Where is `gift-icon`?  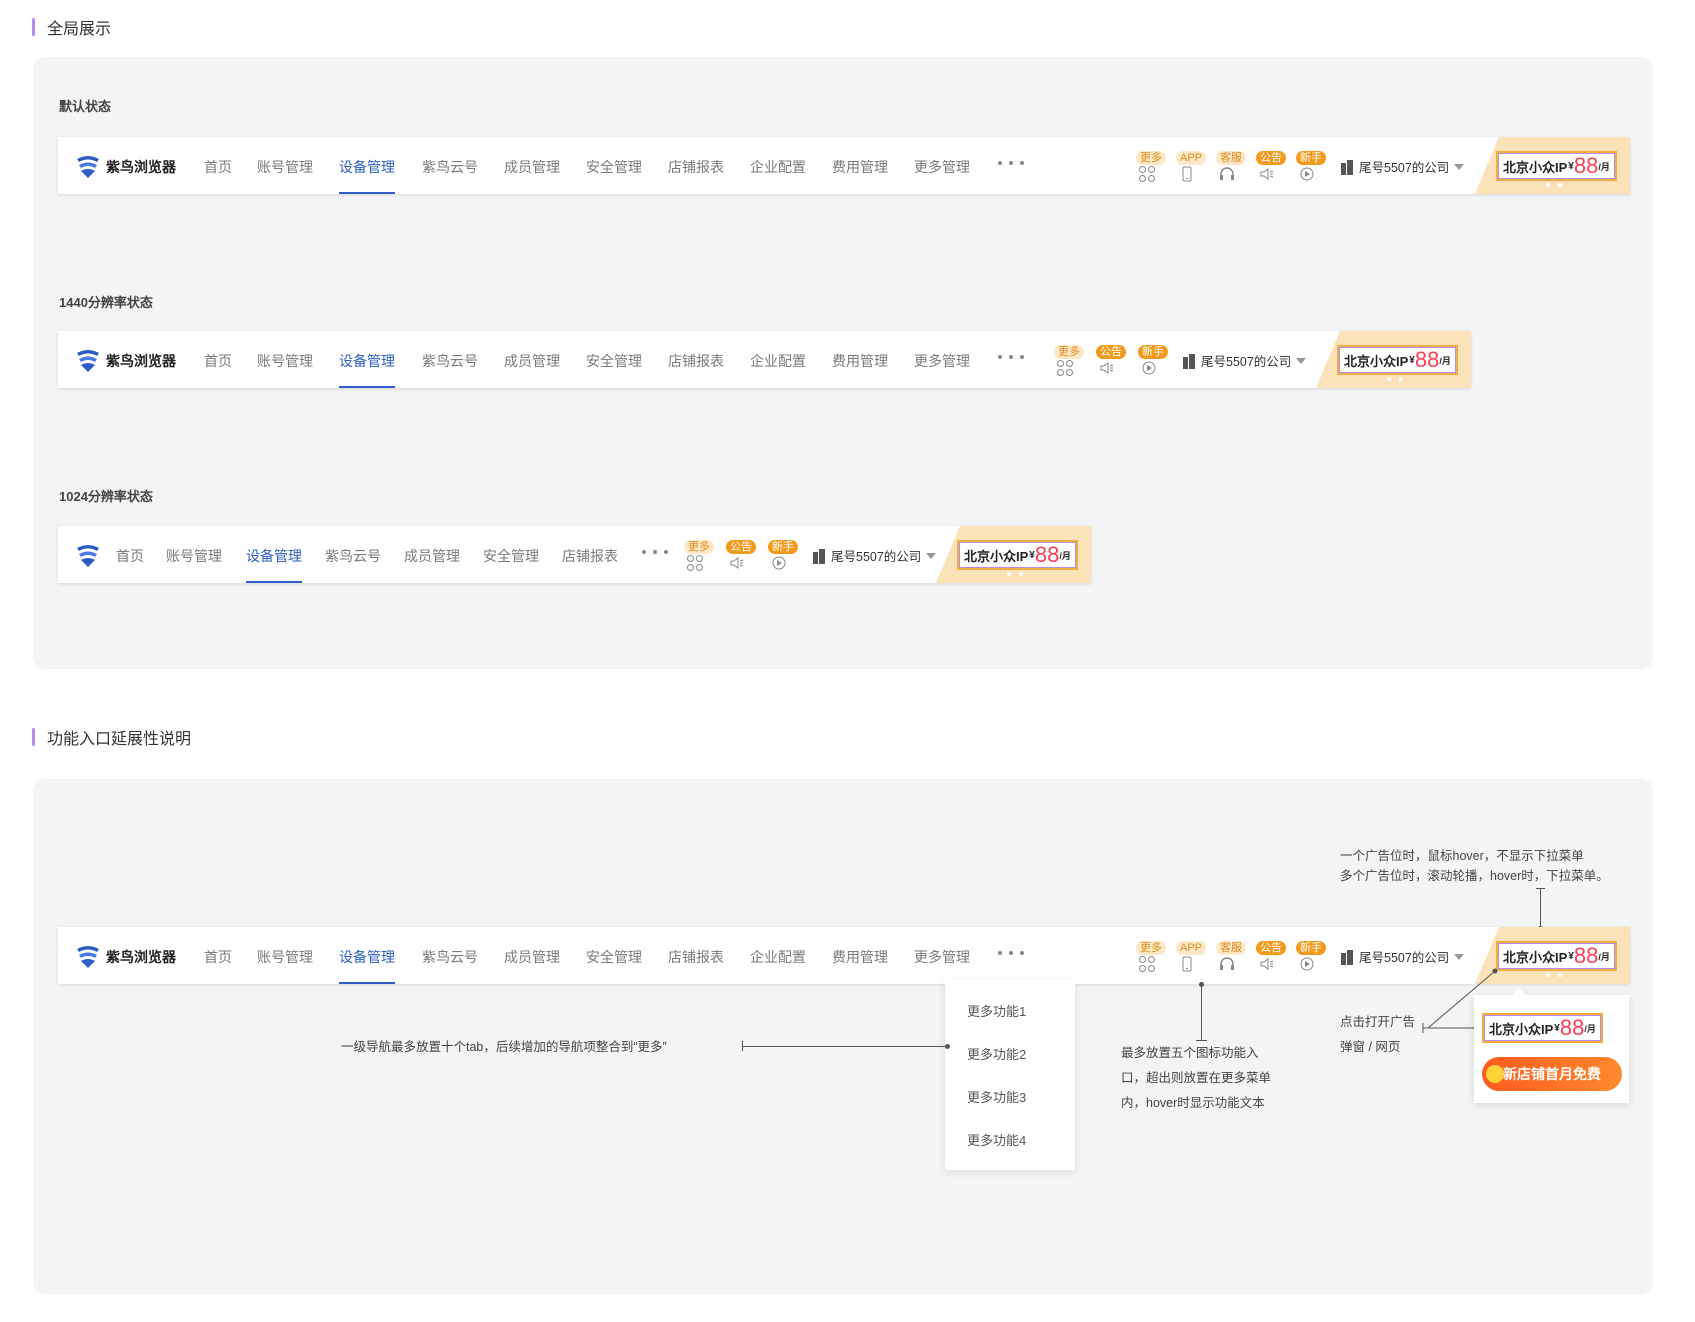
gift-icon is located at coordinates (1495, 1074).